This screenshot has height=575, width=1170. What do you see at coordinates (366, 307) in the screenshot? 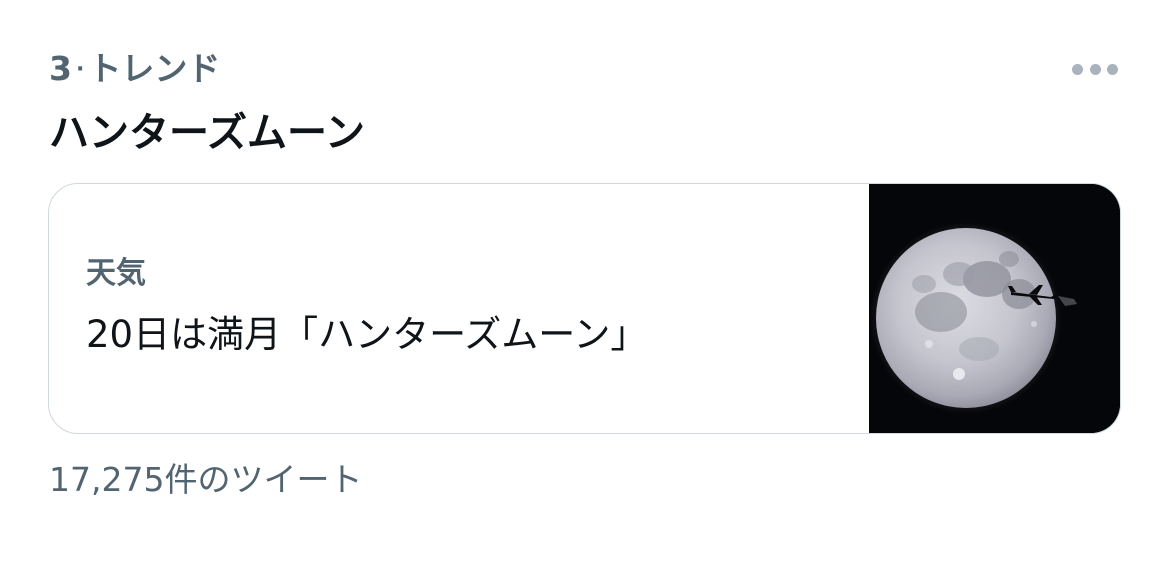
I see `card-text: 天気 20日は満月「ハンターズムーン」` at bounding box center [366, 307].